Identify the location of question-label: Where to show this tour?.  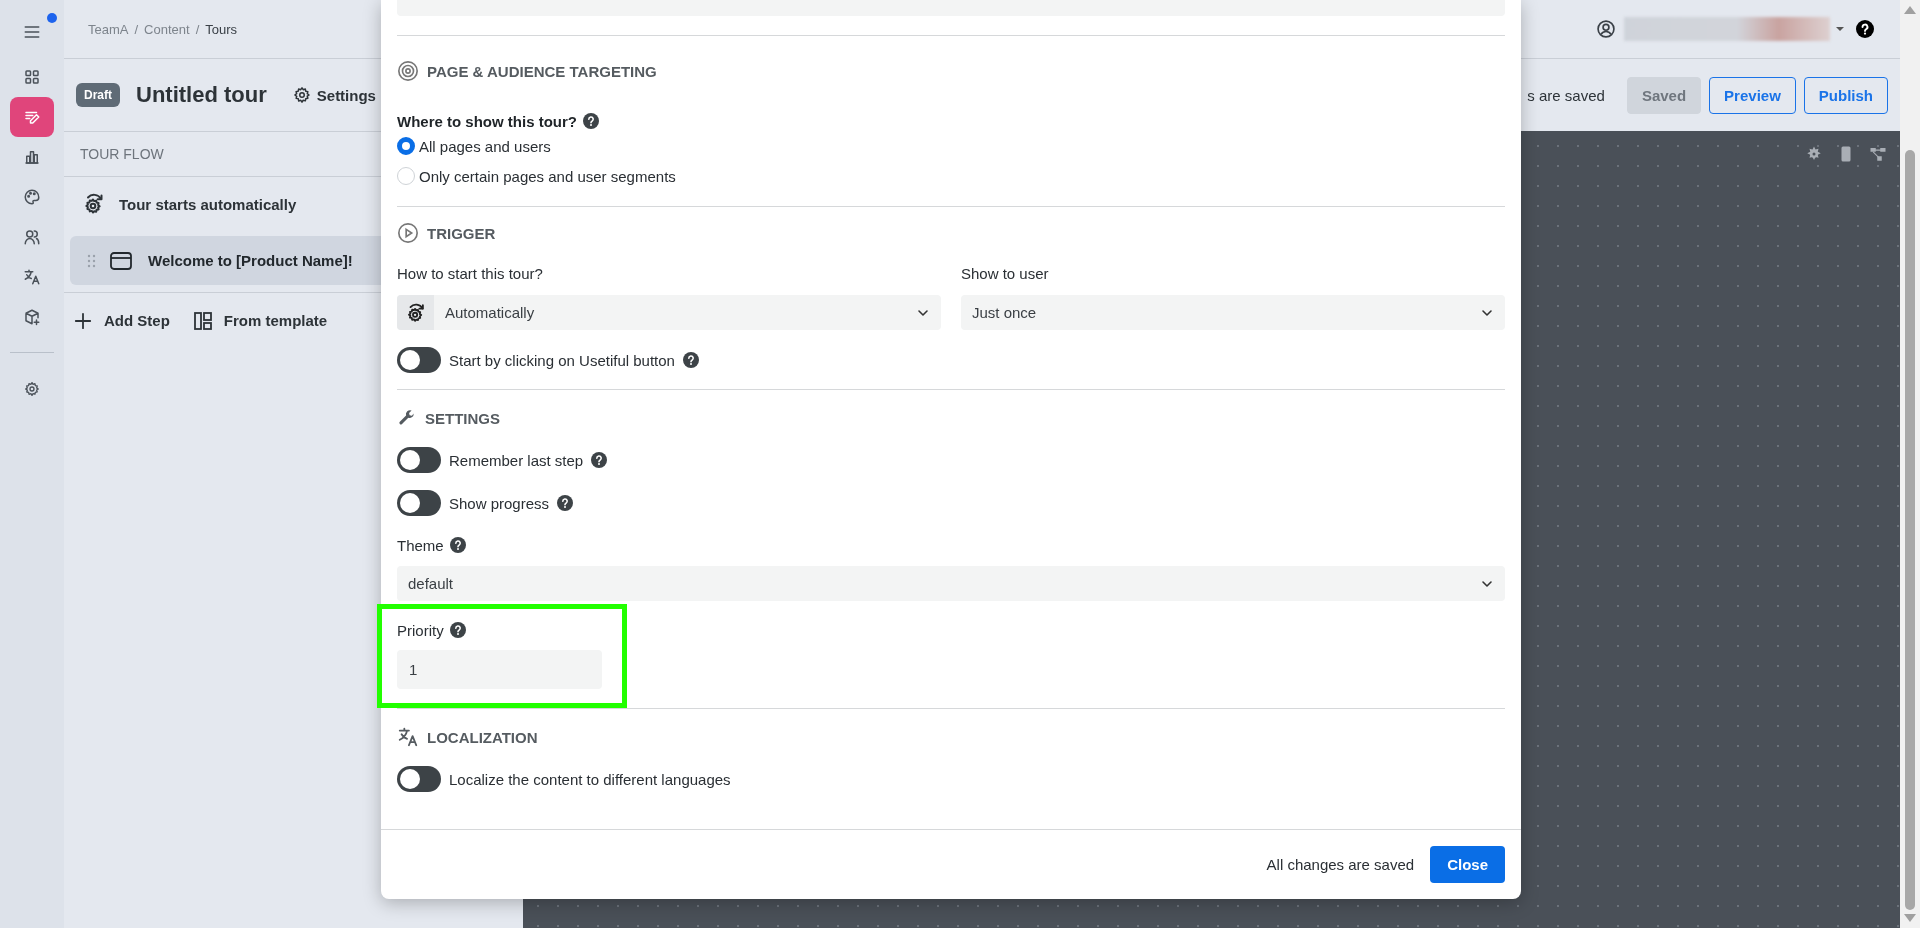
(487, 121).